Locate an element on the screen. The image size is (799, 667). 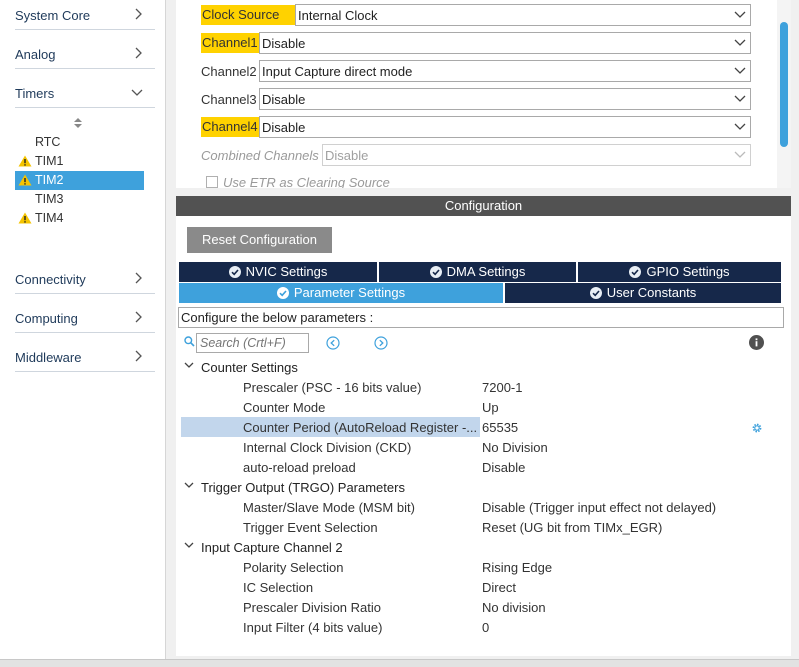
param-name: Input Filter (4 bits value) is located at coordinates (313, 627).